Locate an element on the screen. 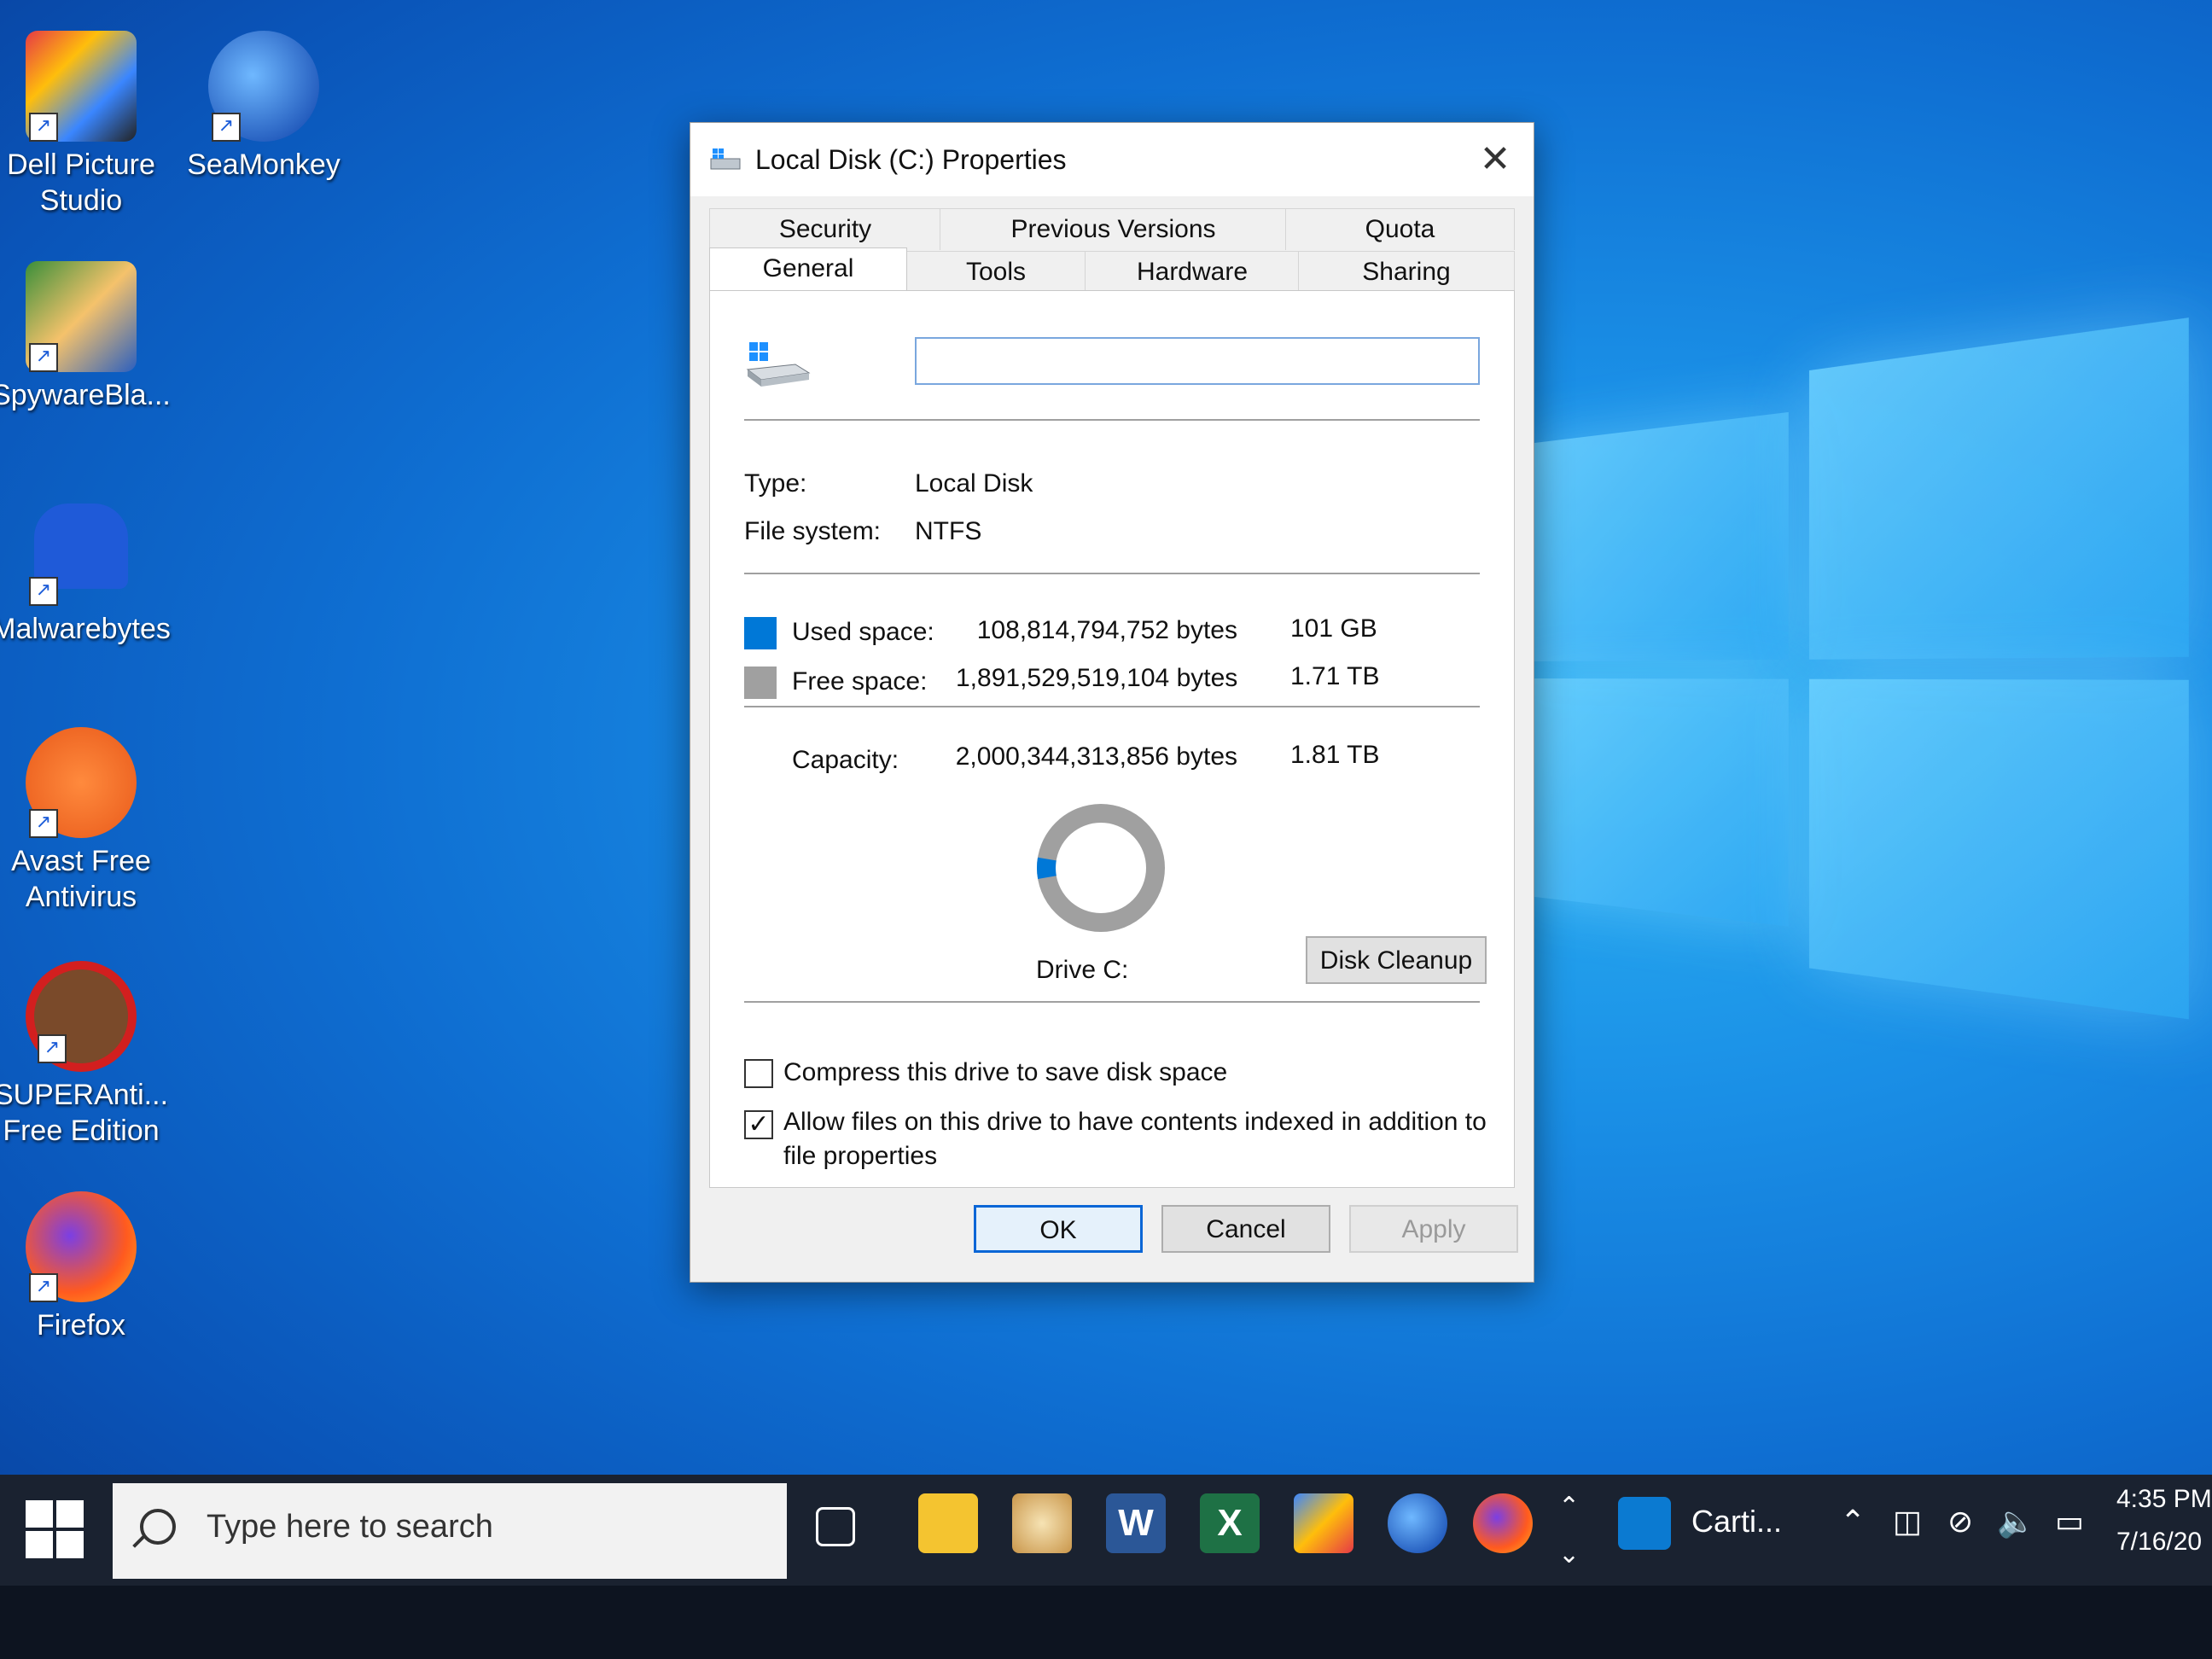  compress-label: Compress this drive to save disk space is located at coordinates (1005, 1072).